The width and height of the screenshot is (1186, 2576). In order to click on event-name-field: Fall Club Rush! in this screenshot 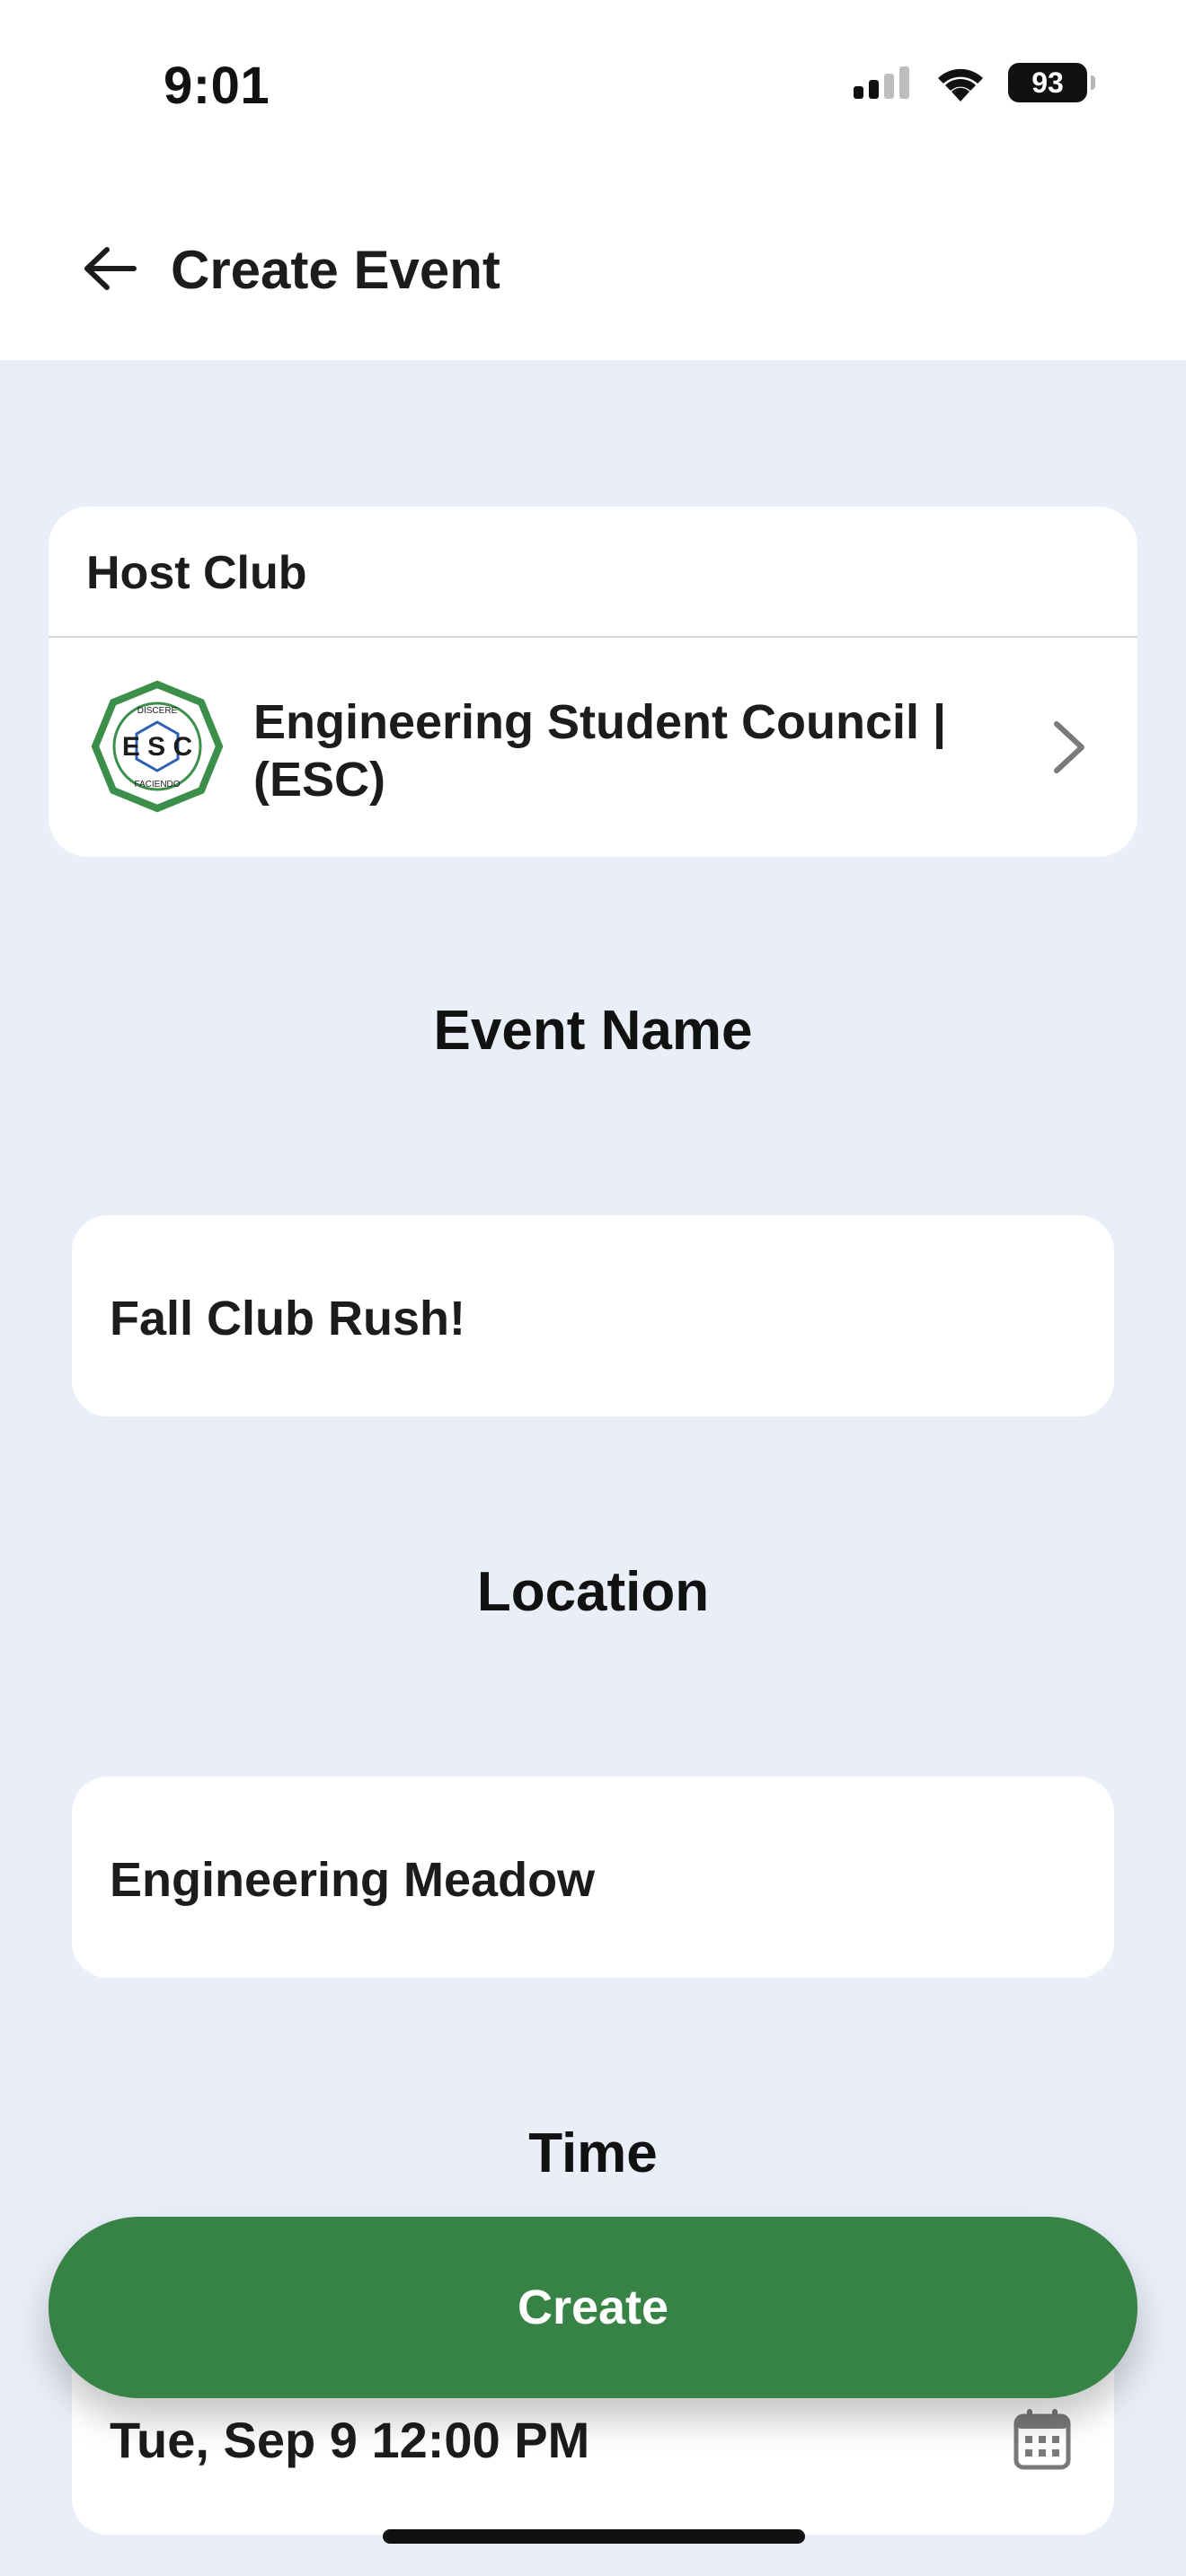, I will do `click(593, 1315)`.